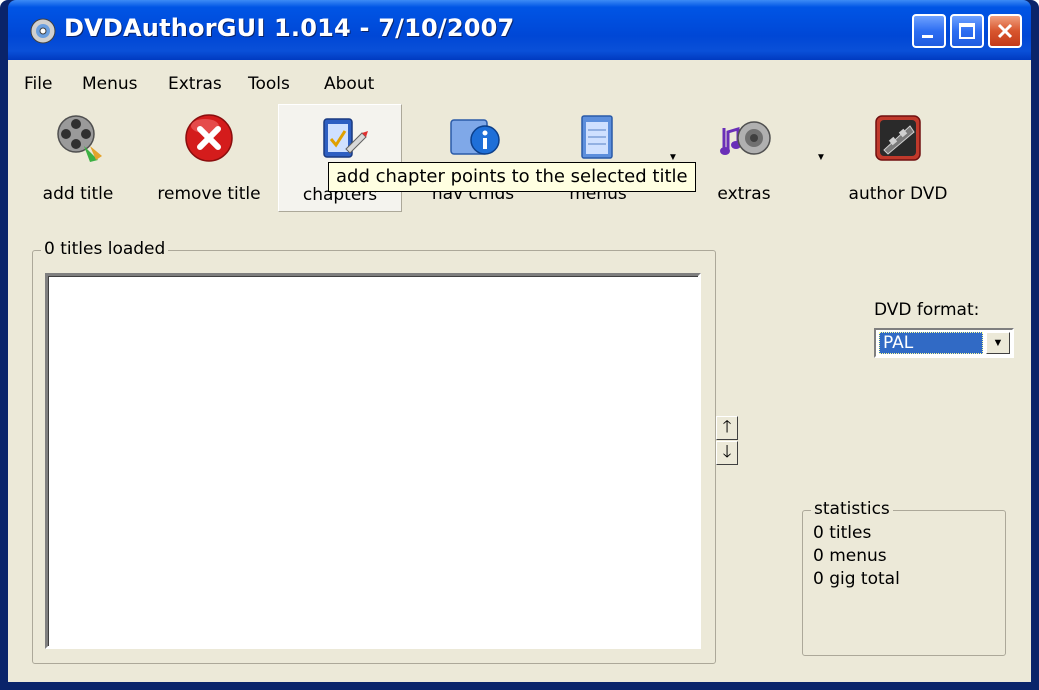  I want to click on close-button, so click(1005, 31).